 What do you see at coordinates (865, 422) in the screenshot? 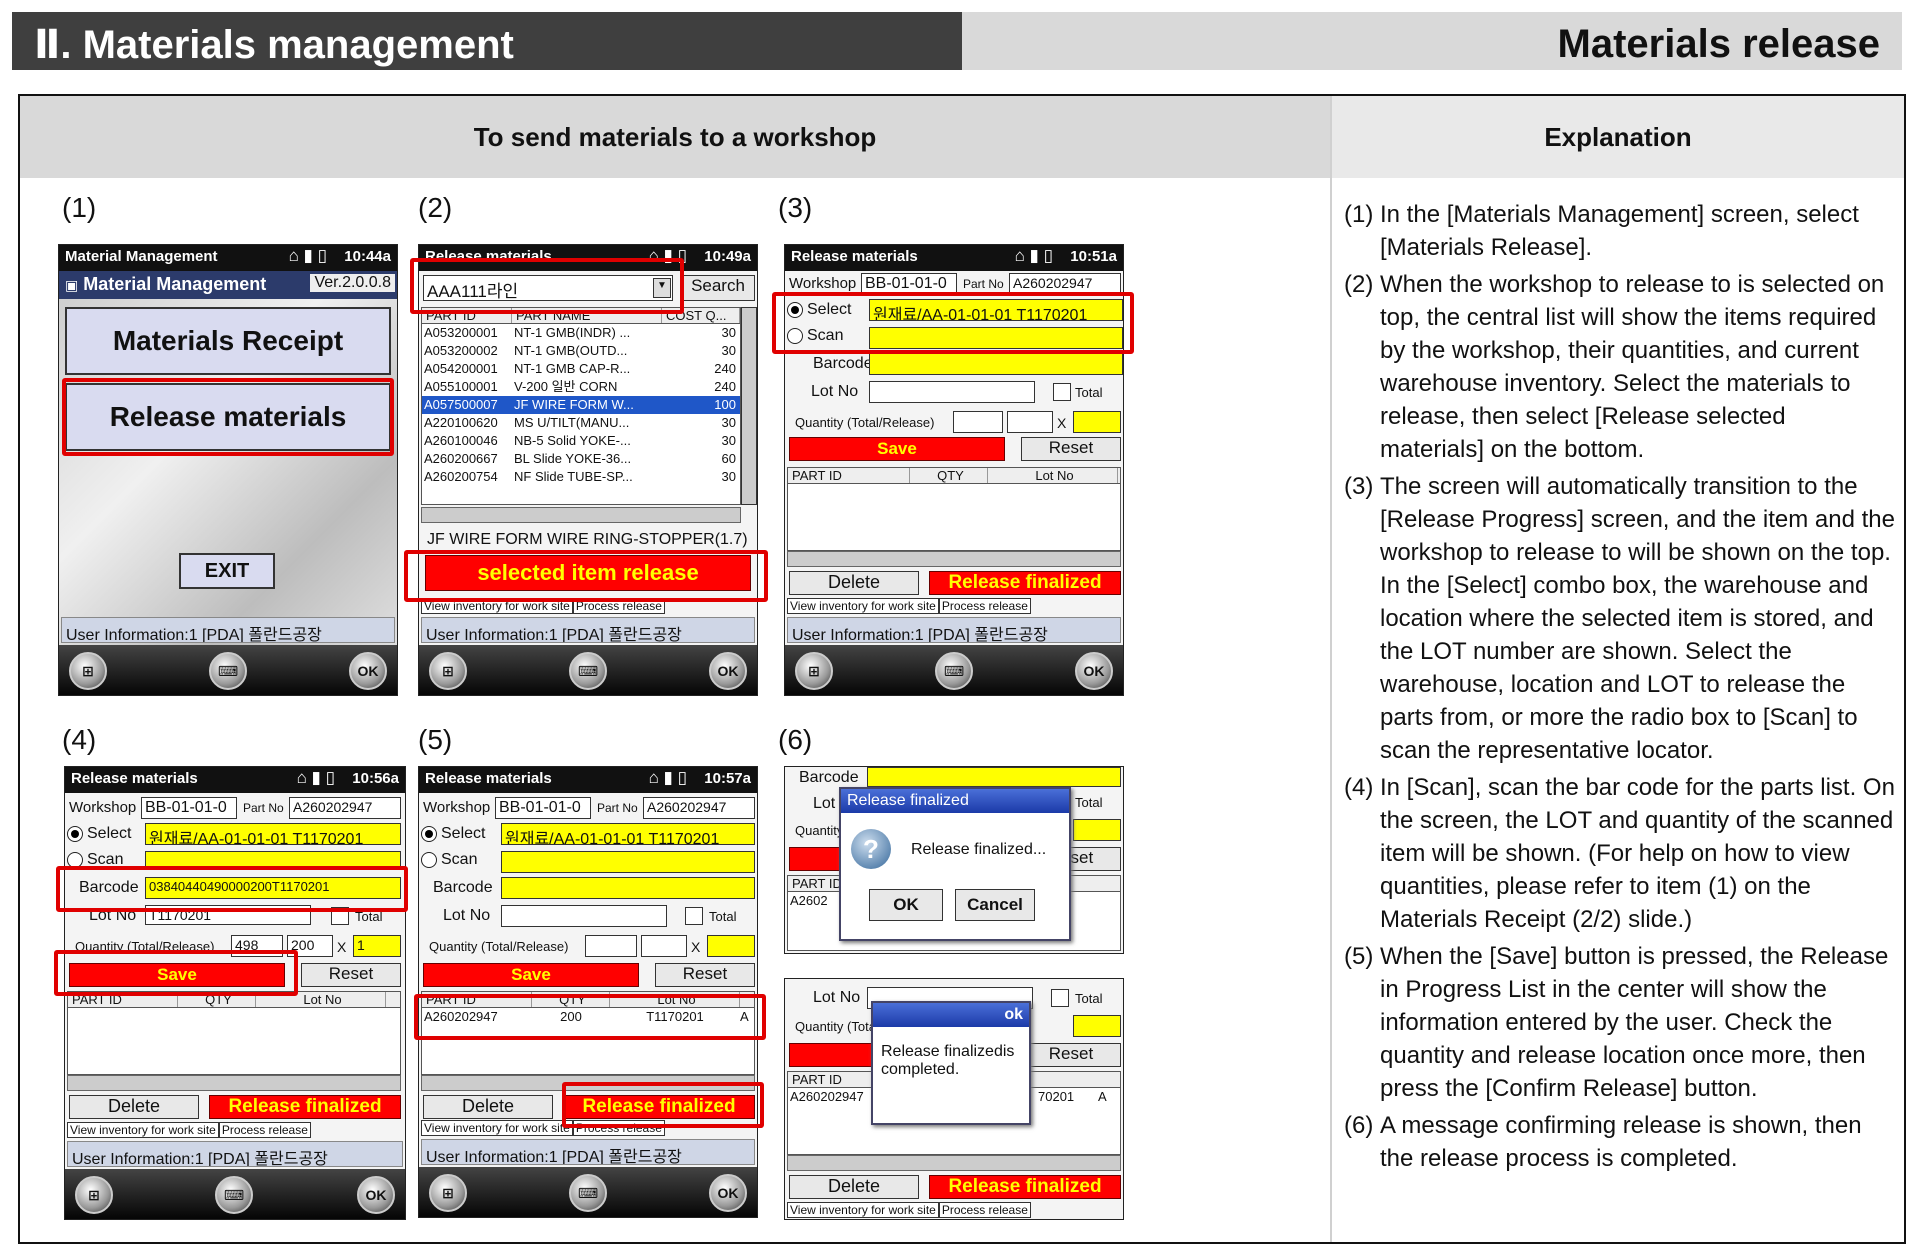
I see `quantity-label: Quantity (Total/Release)` at bounding box center [865, 422].